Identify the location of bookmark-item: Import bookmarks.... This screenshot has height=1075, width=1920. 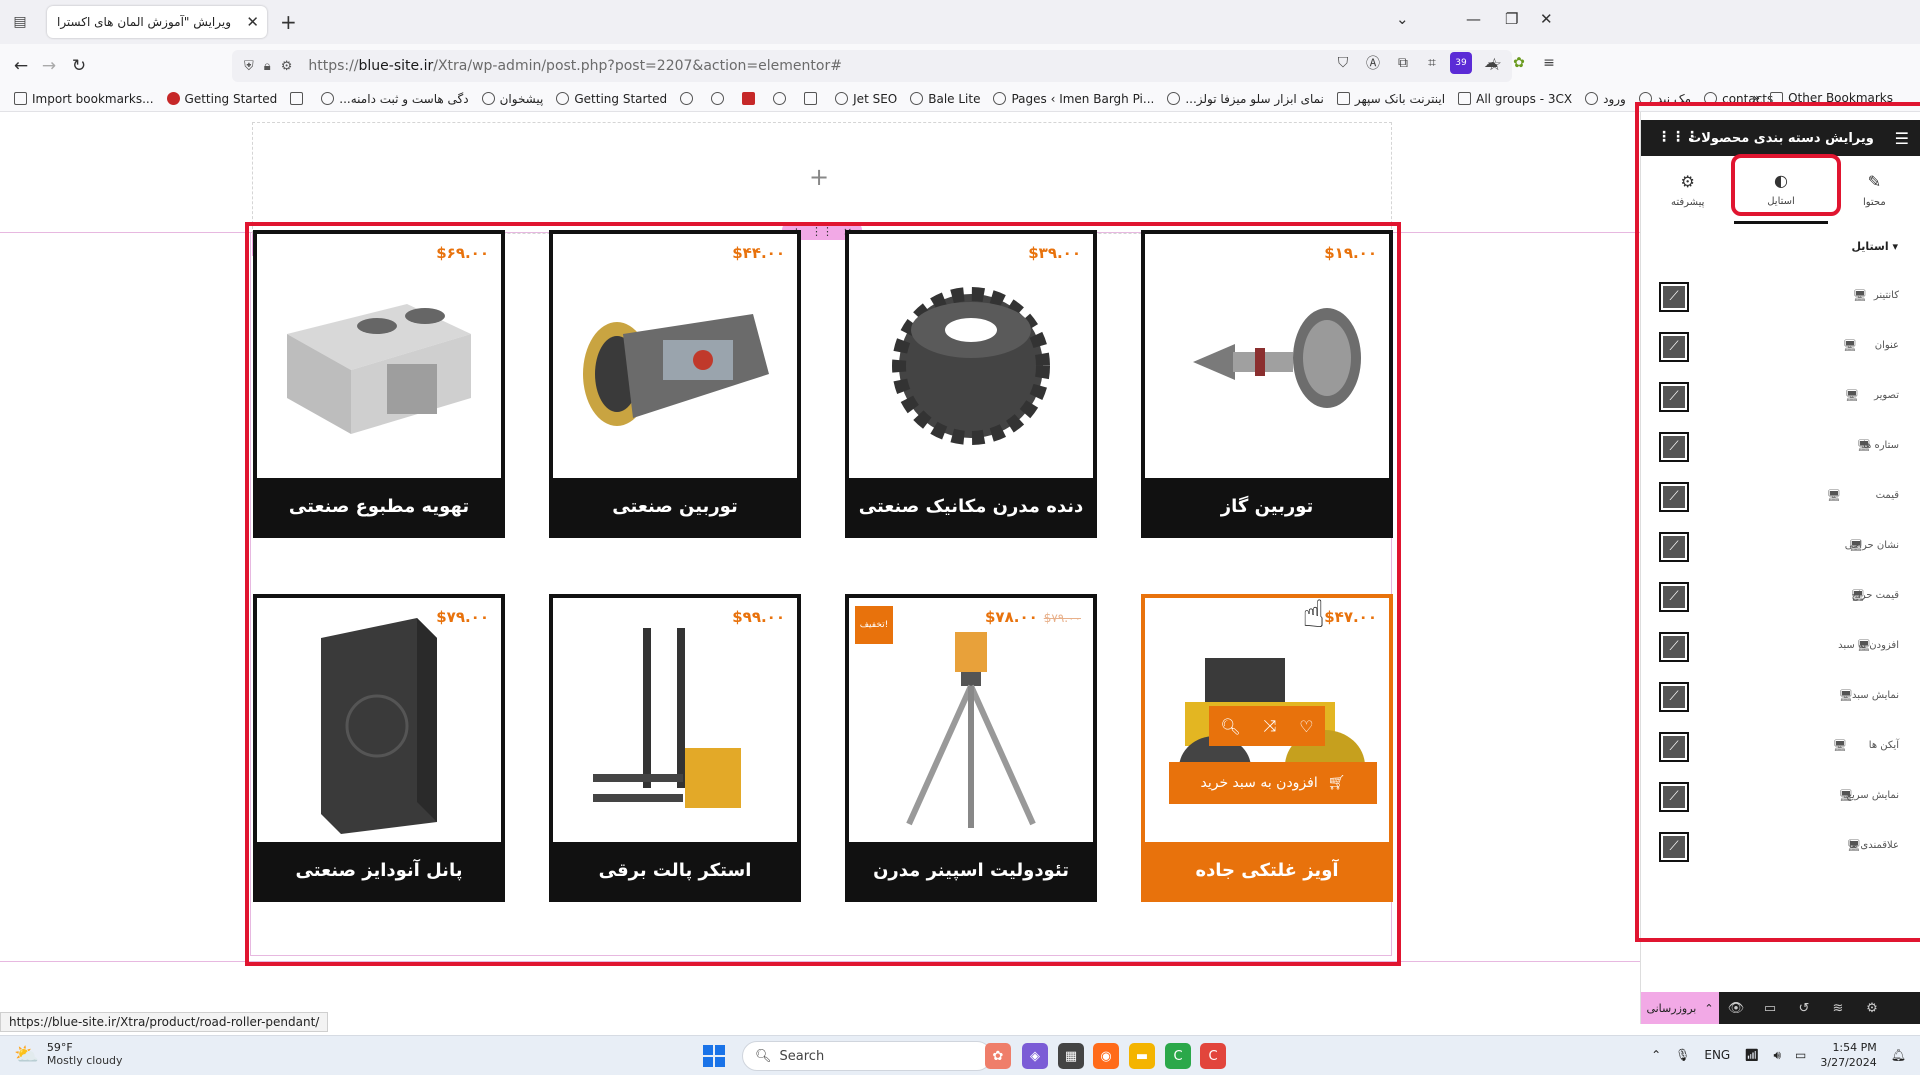
(84, 99).